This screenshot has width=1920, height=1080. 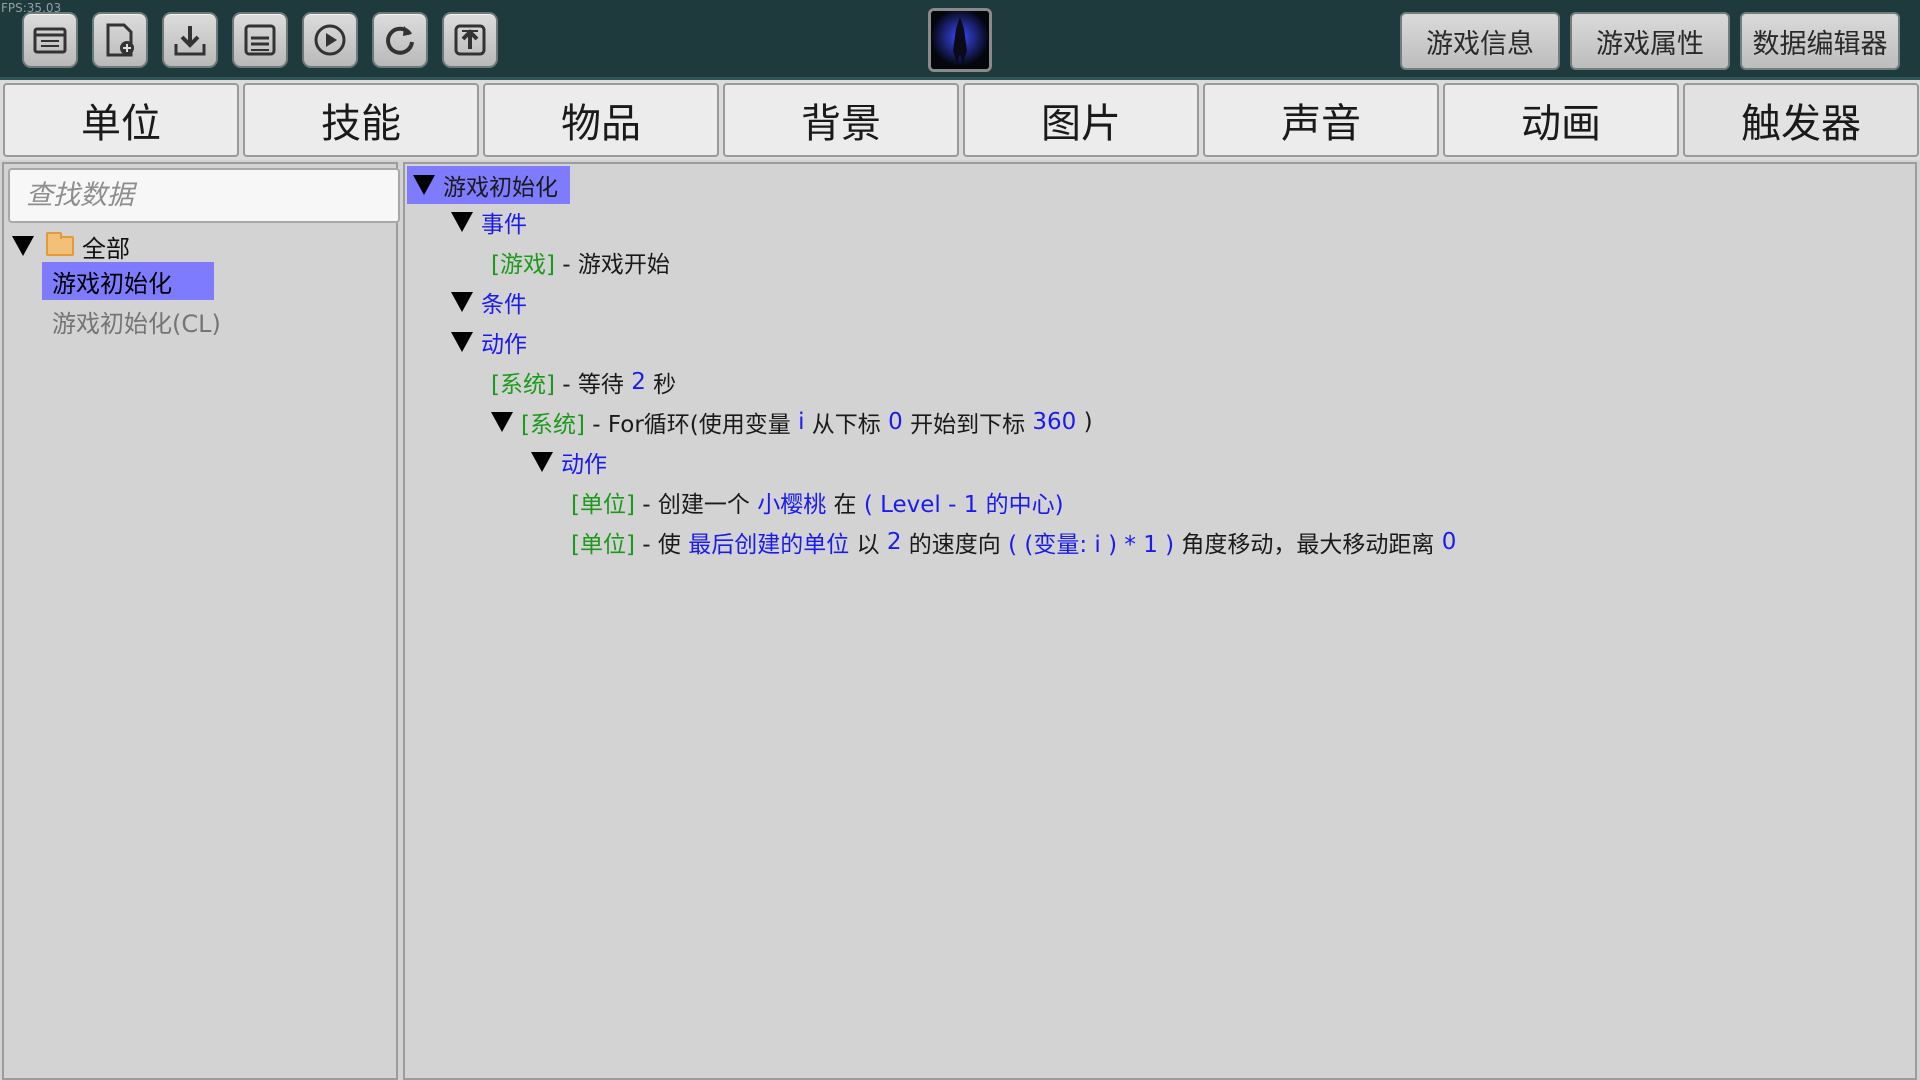 I want to click on trigger-title: 游戏初始化, so click(x=500, y=188).